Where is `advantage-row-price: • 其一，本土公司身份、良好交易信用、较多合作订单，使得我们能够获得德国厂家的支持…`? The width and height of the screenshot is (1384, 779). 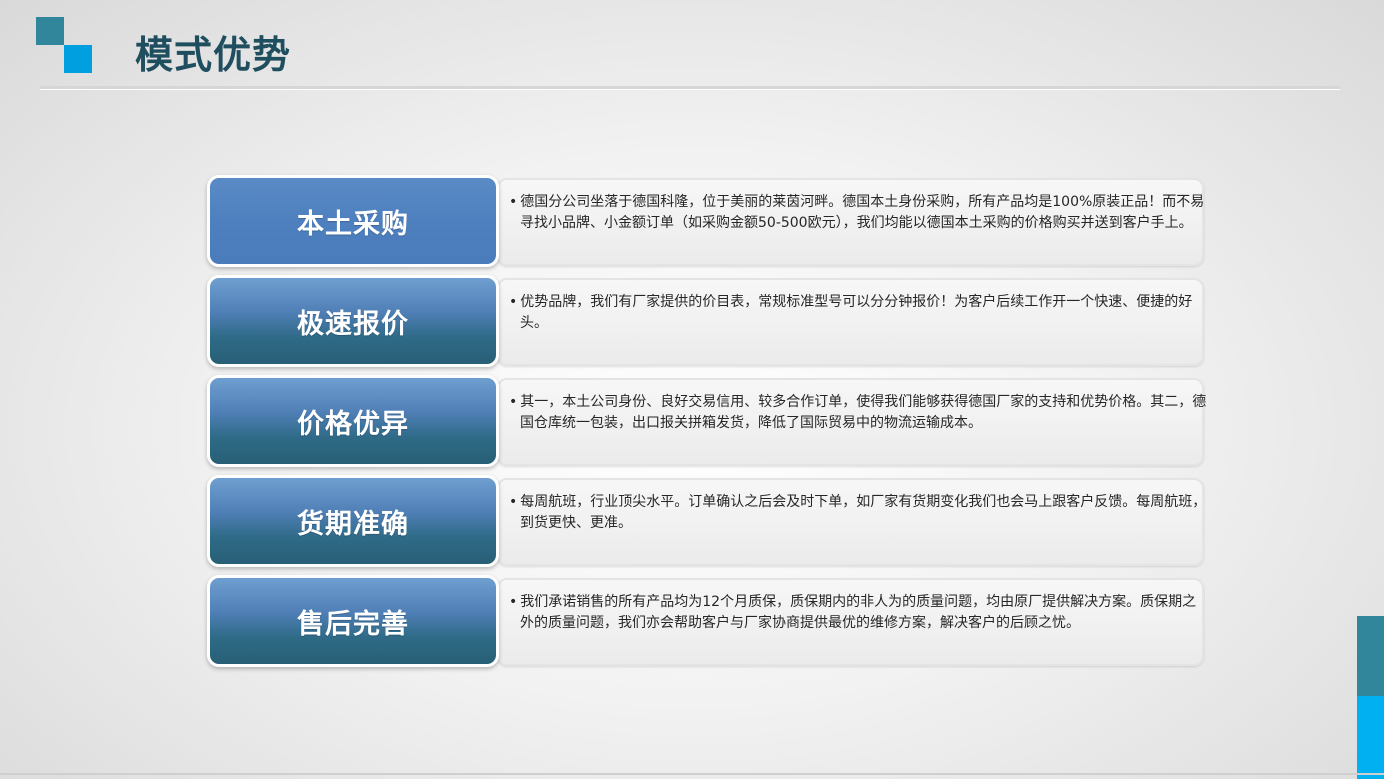 advantage-row-price: • 其一，本土公司身份、良好交易信用、较多合作订单，使得我们能够获得德国厂家的支持… is located at coordinates (706, 421).